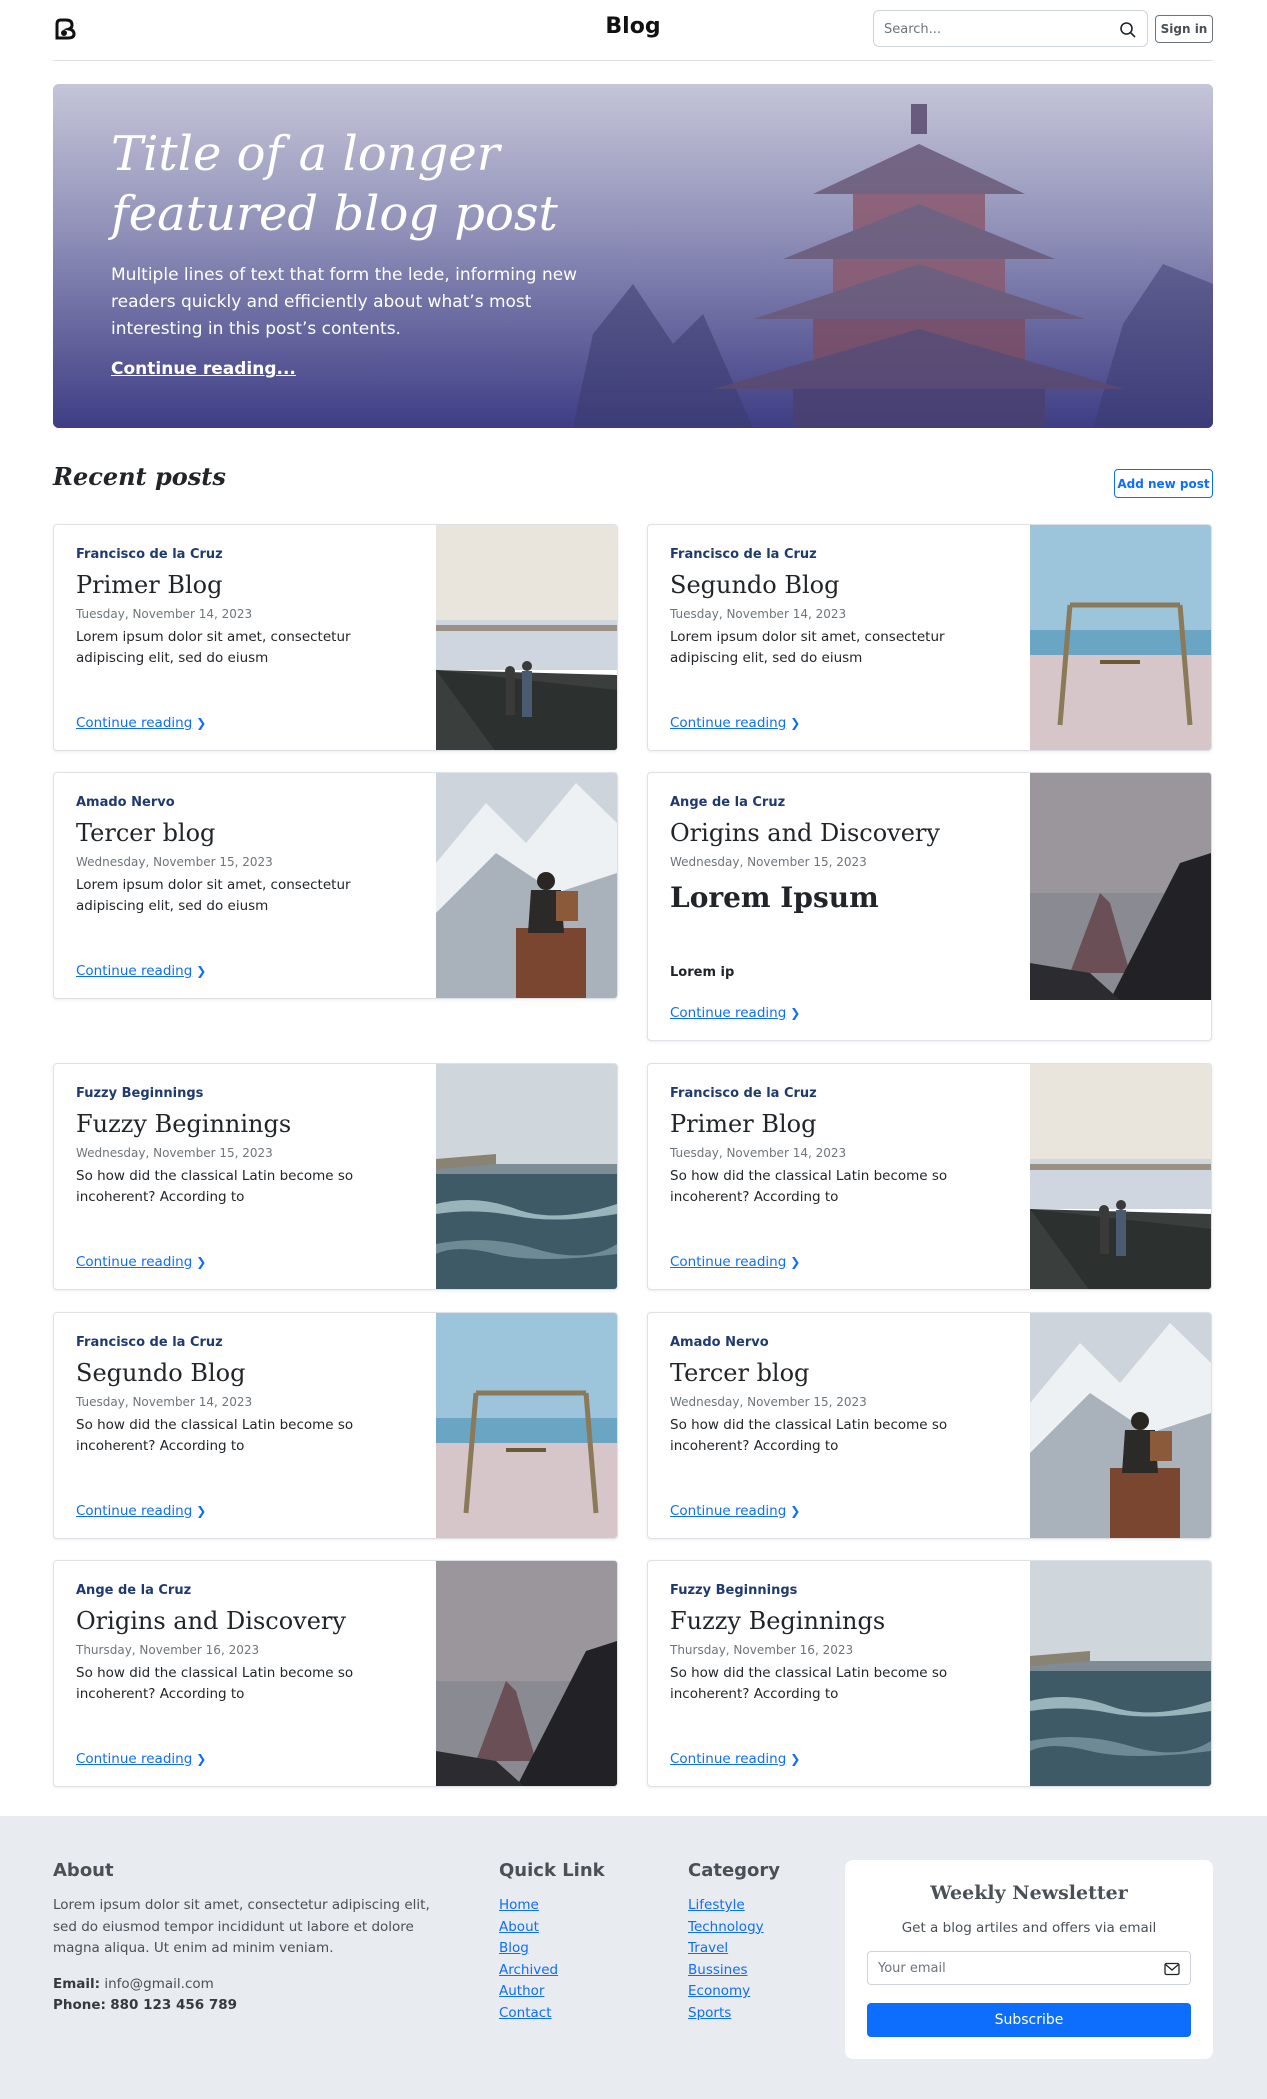 The width and height of the screenshot is (1267, 2099). Describe the element at coordinates (77, 1983) in the screenshot. I see `email-label: Email:` at that location.